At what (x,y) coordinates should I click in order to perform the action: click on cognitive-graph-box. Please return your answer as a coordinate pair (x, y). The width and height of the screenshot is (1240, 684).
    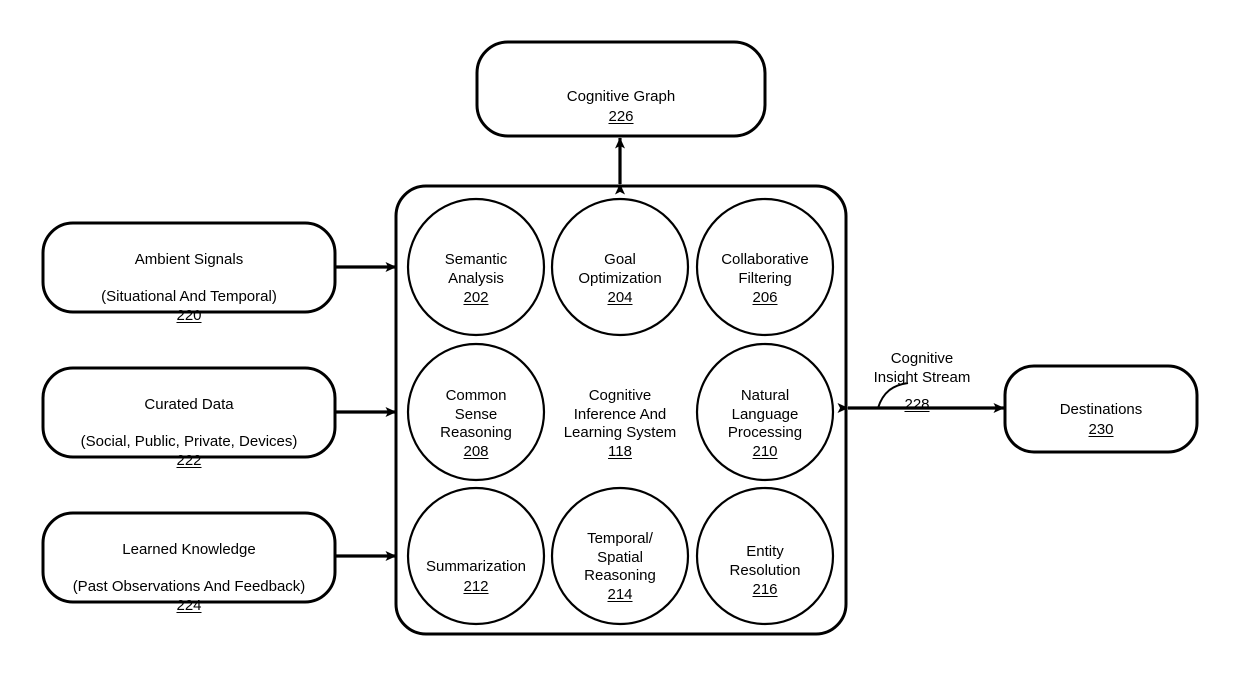
    Looking at the image, I should click on (621, 89).